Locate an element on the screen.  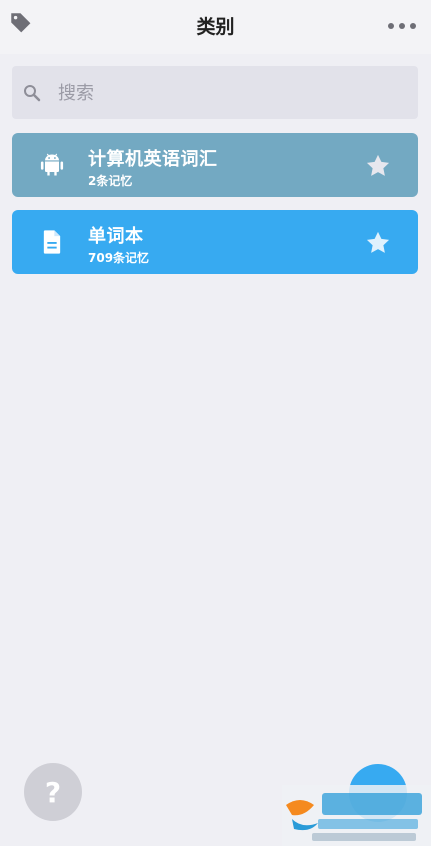
android-icon is located at coordinates (52, 164).